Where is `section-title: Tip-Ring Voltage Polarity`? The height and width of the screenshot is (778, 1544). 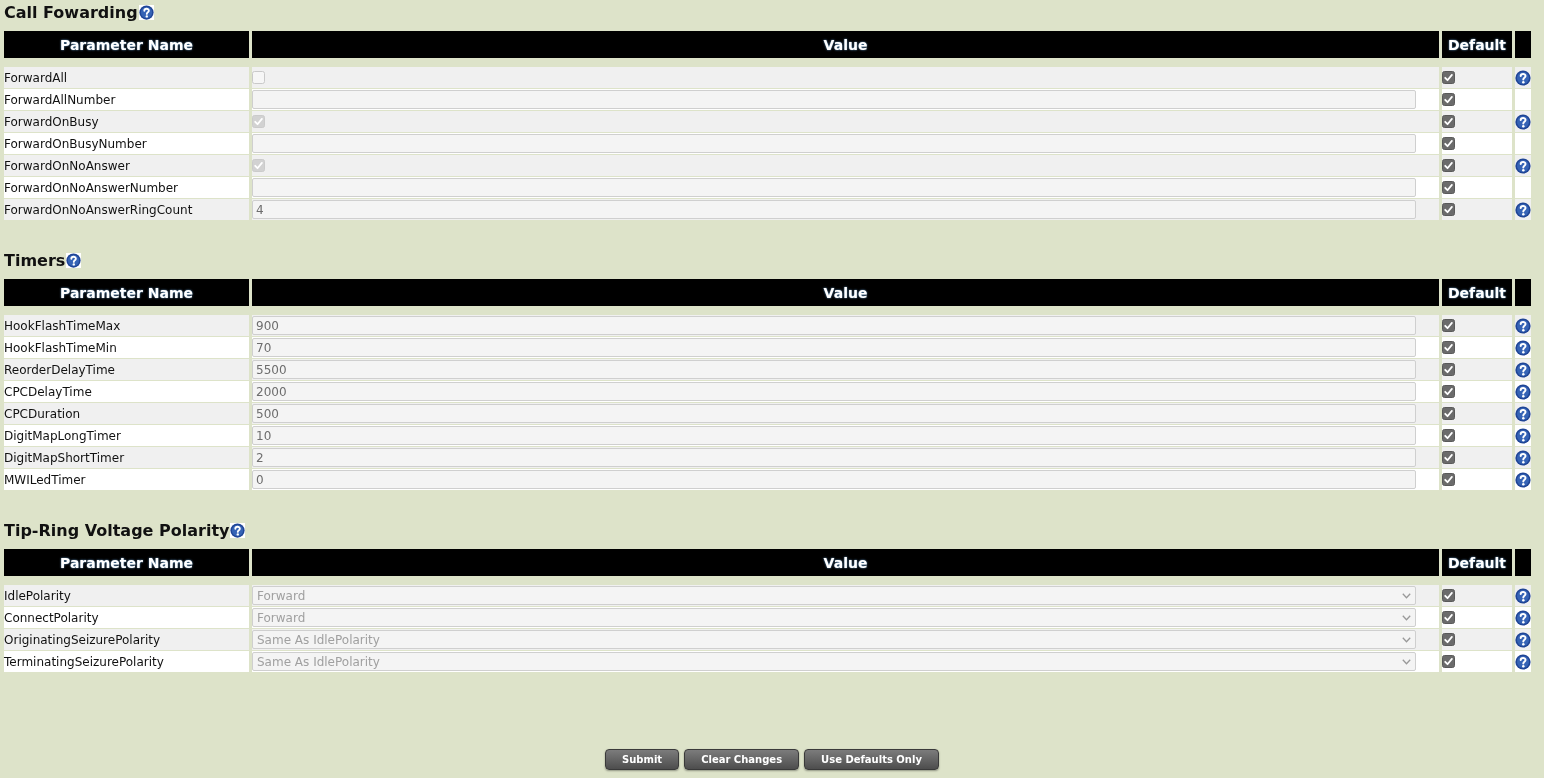
section-title: Tip-Ring Voltage Polarity is located at coordinates (117, 530).